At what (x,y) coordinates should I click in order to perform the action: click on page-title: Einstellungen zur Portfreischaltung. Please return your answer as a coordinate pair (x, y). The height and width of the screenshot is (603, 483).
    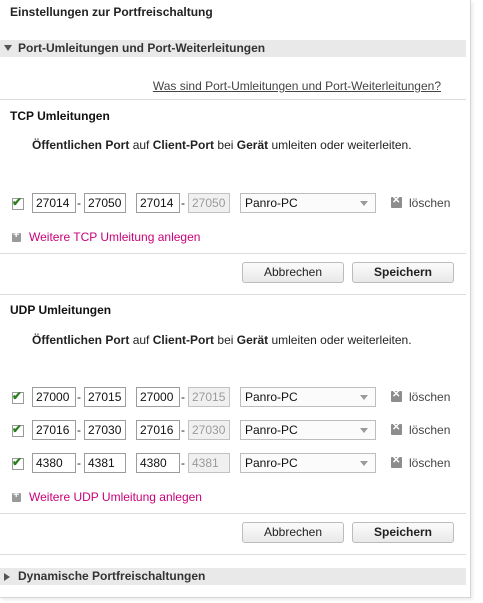
    Looking at the image, I should click on (111, 12).